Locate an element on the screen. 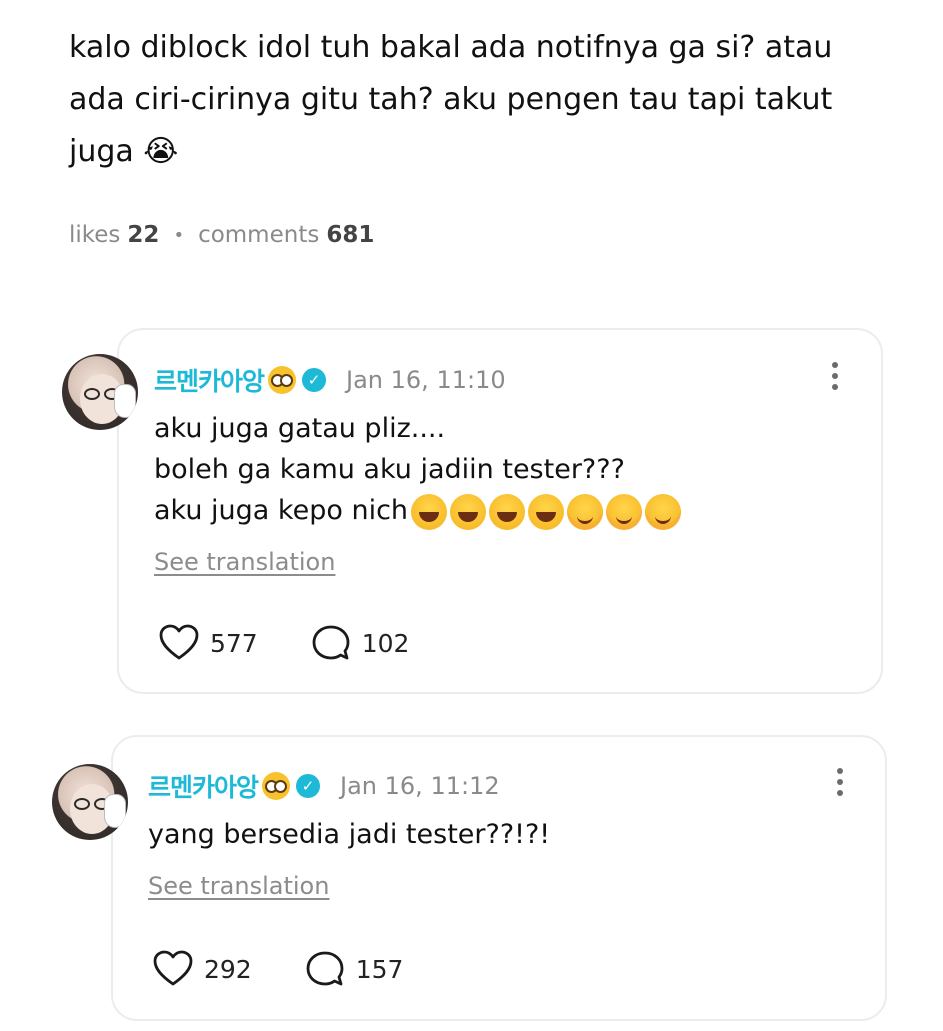  comment-line: aku juga kepo nich is located at coordinates (281, 510).